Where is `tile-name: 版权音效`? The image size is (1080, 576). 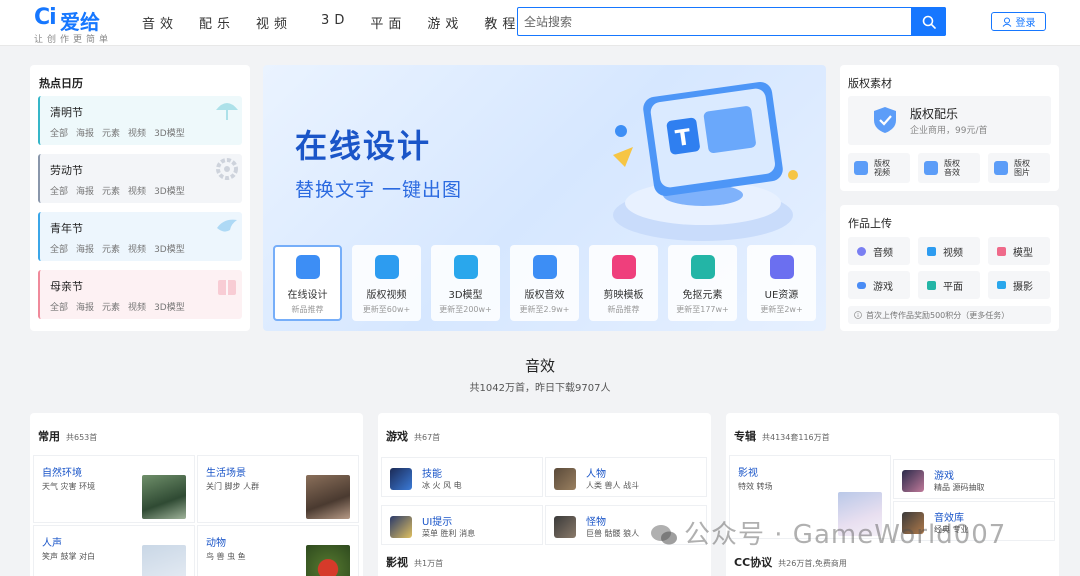 tile-name: 版权音效 is located at coordinates (544, 295).